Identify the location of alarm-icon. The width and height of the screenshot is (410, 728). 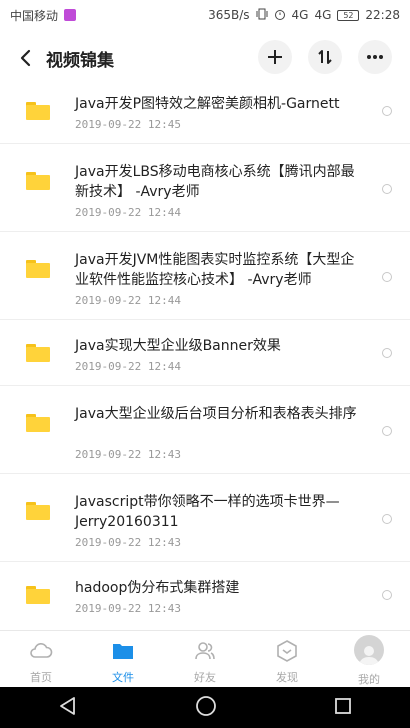
(280, 15).